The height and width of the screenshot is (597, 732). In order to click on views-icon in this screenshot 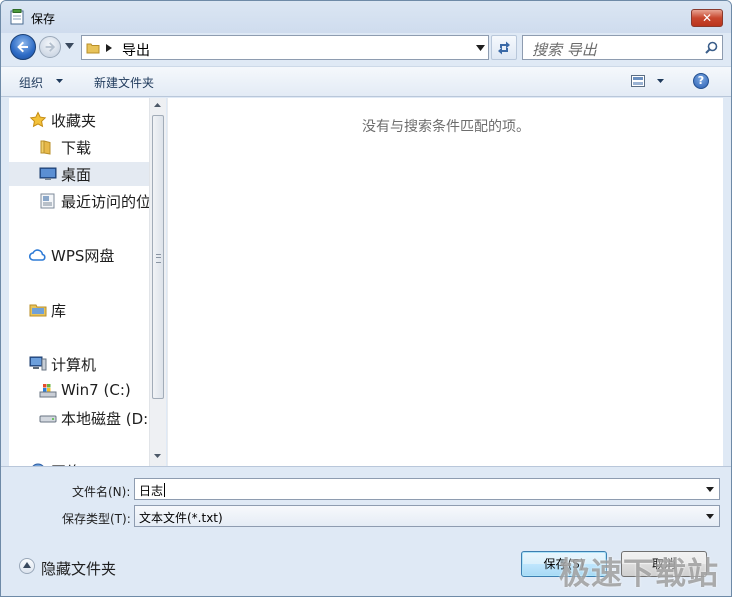, I will do `click(638, 81)`.